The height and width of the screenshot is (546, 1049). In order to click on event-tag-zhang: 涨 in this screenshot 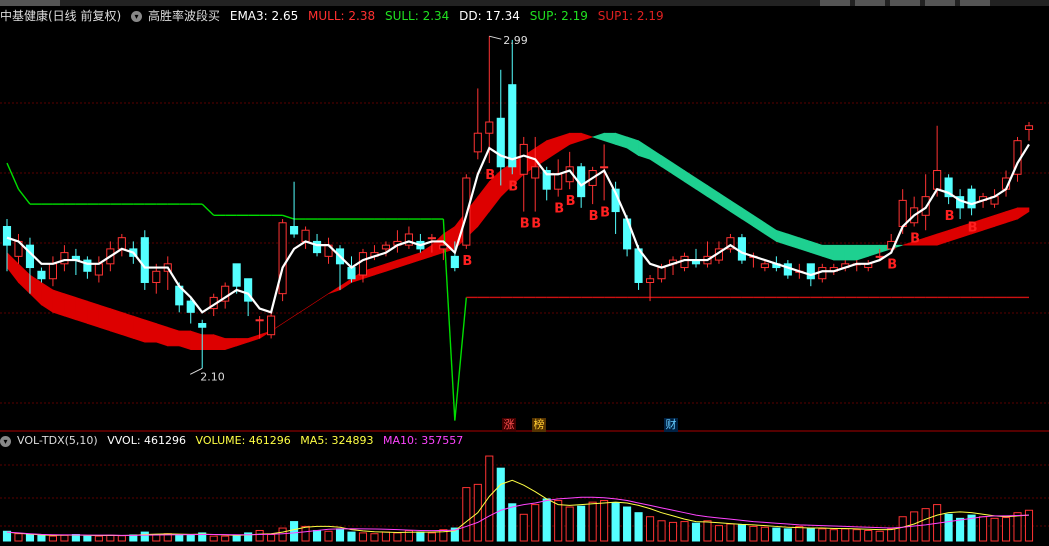, I will do `click(509, 425)`.